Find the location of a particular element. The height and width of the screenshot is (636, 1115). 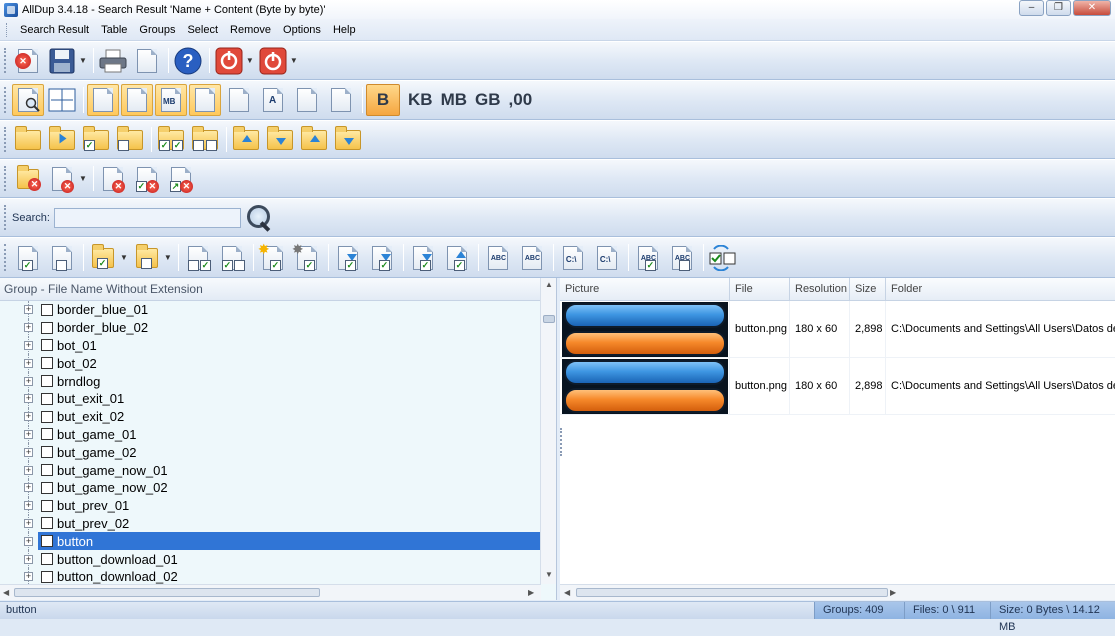

tree-row-selected: + button is located at coordinates (270, 541).